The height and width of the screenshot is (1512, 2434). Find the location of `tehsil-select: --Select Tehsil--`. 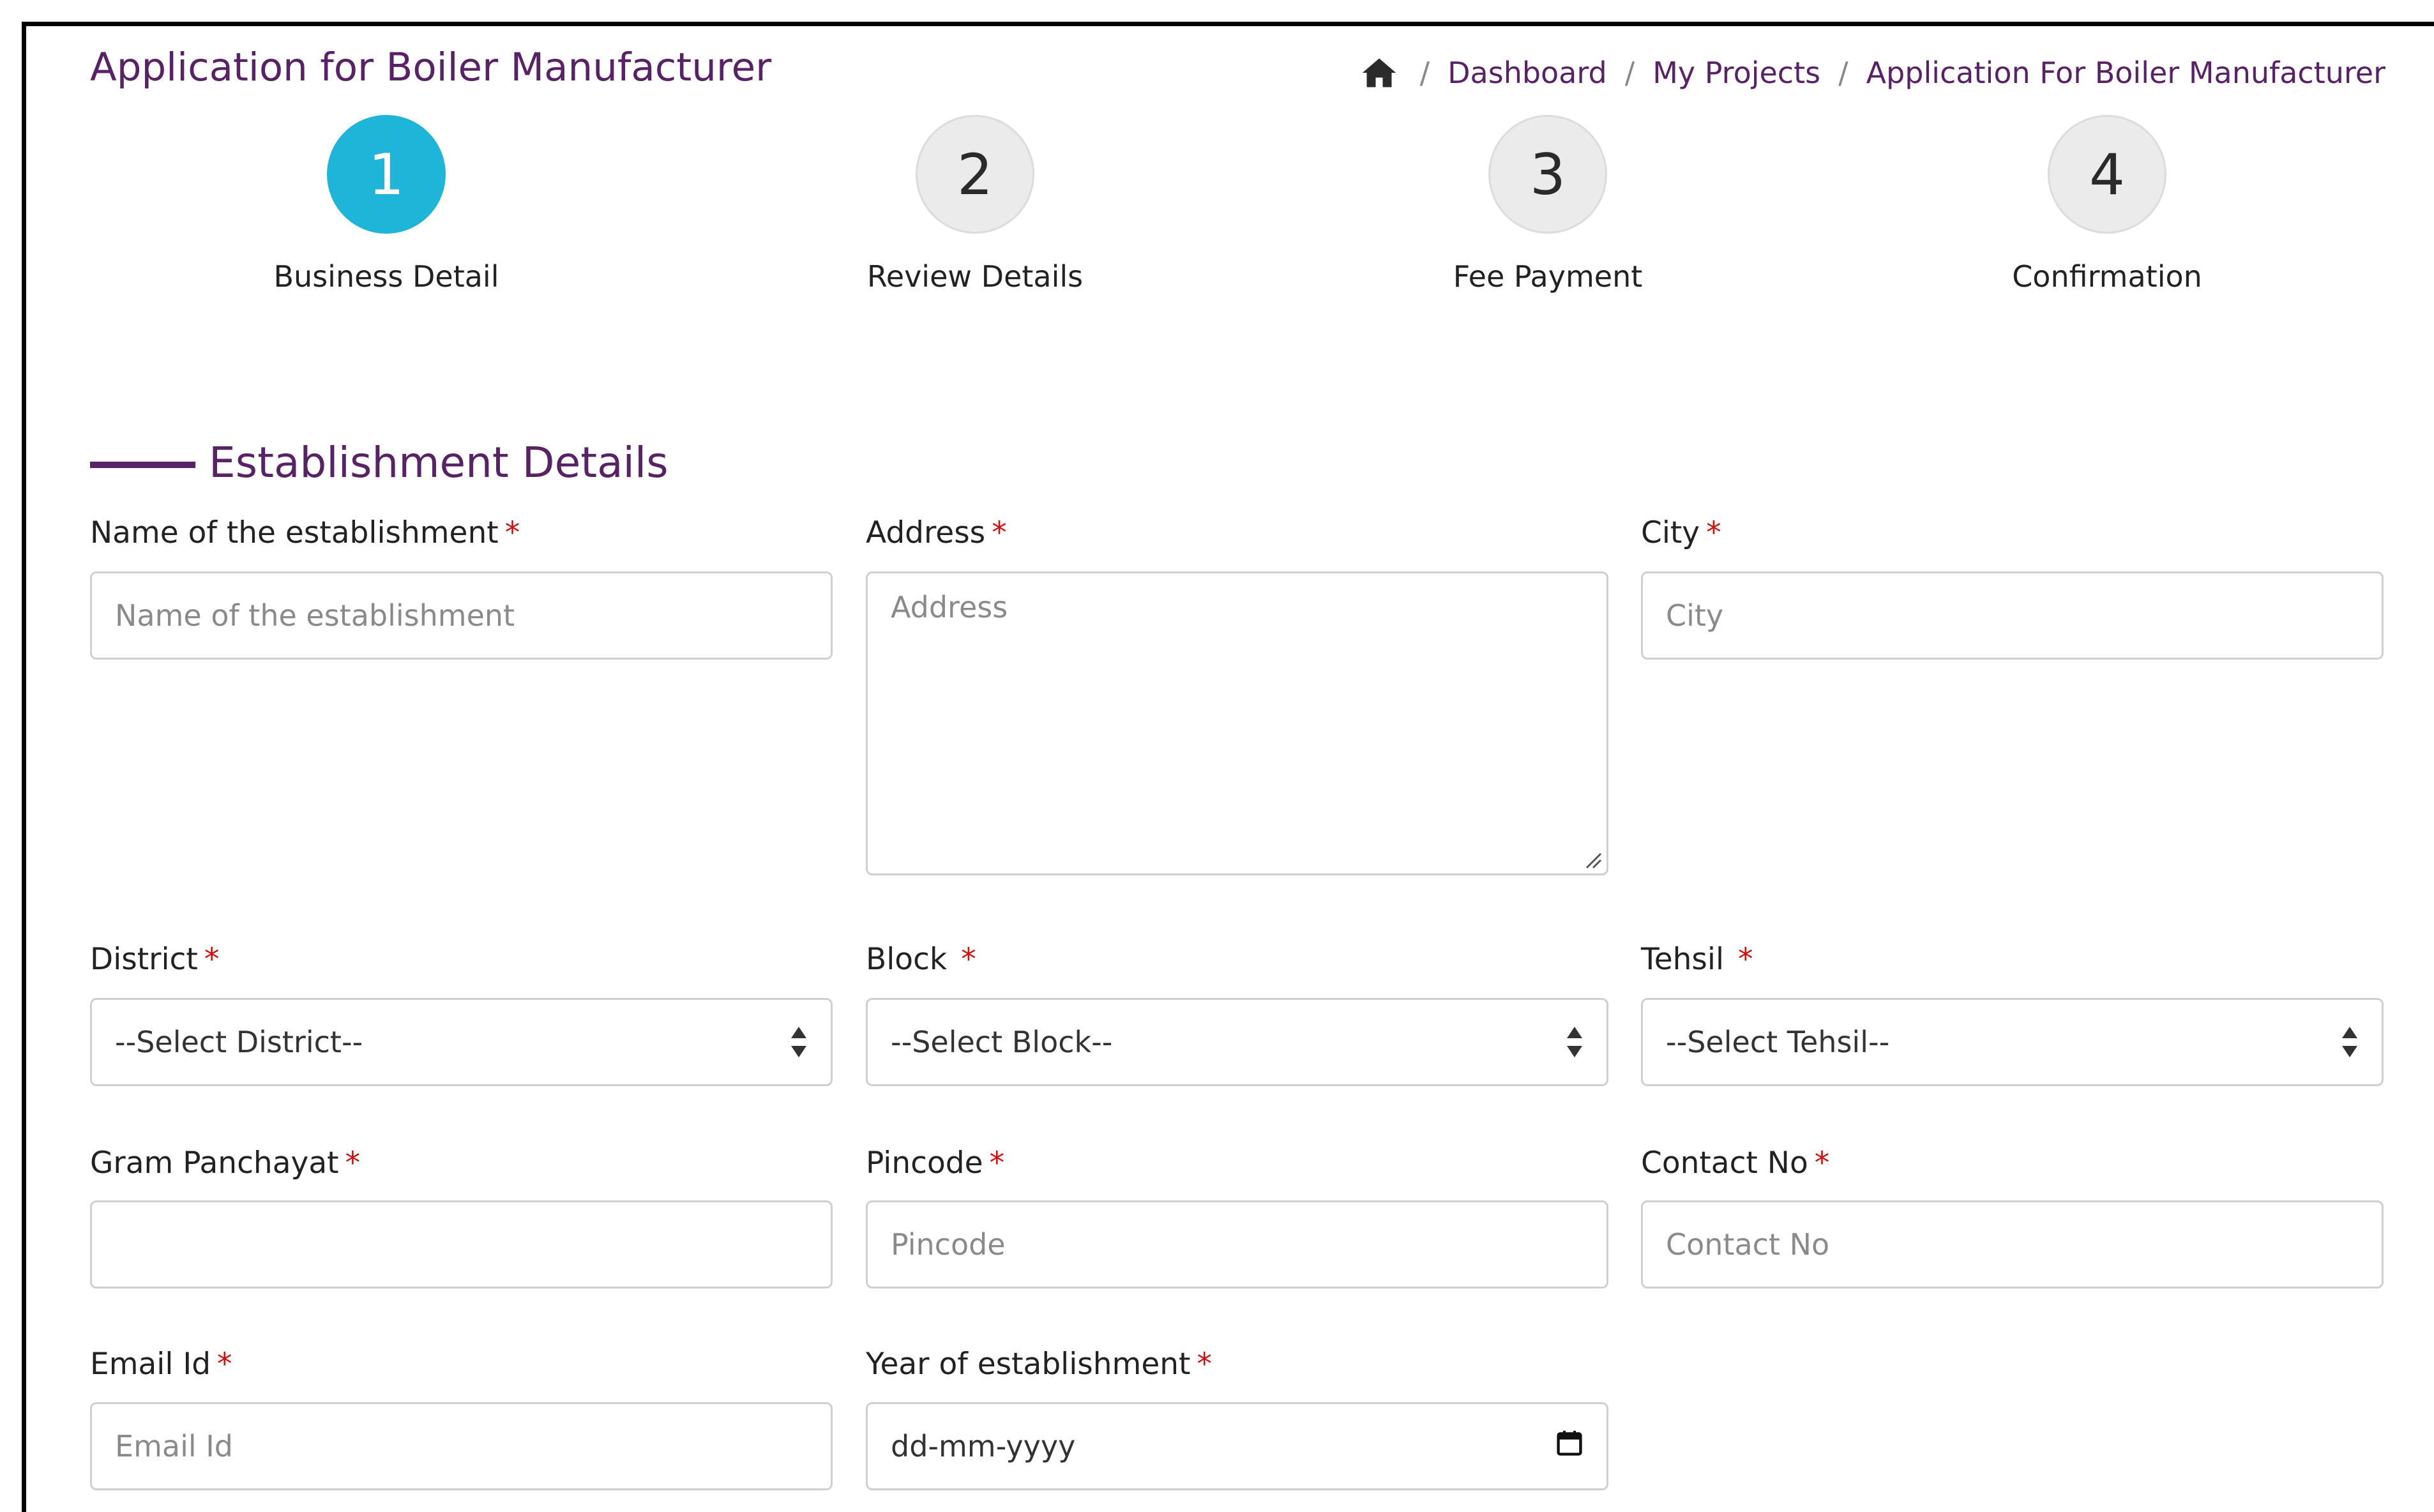

tehsil-select: --Select Tehsil-- is located at coordinates (2012, 1042).